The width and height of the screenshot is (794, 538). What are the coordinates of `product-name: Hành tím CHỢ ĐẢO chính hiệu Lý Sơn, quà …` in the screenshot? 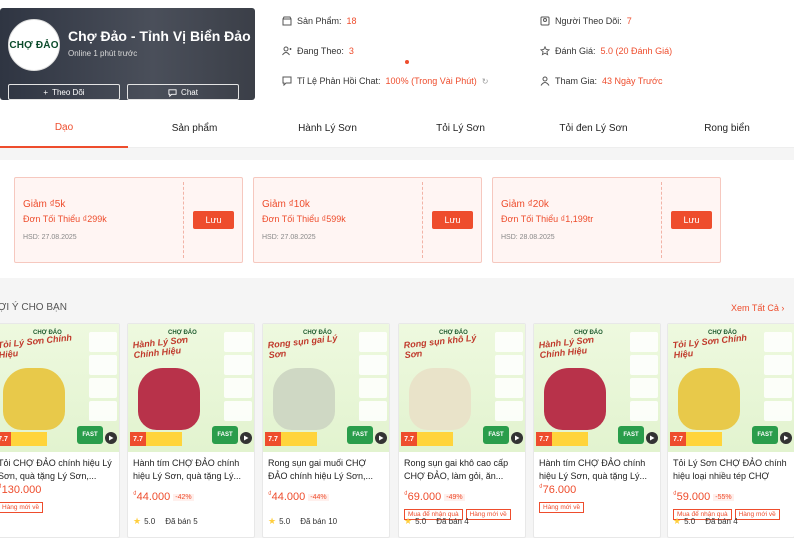 It's located at (593, 469).